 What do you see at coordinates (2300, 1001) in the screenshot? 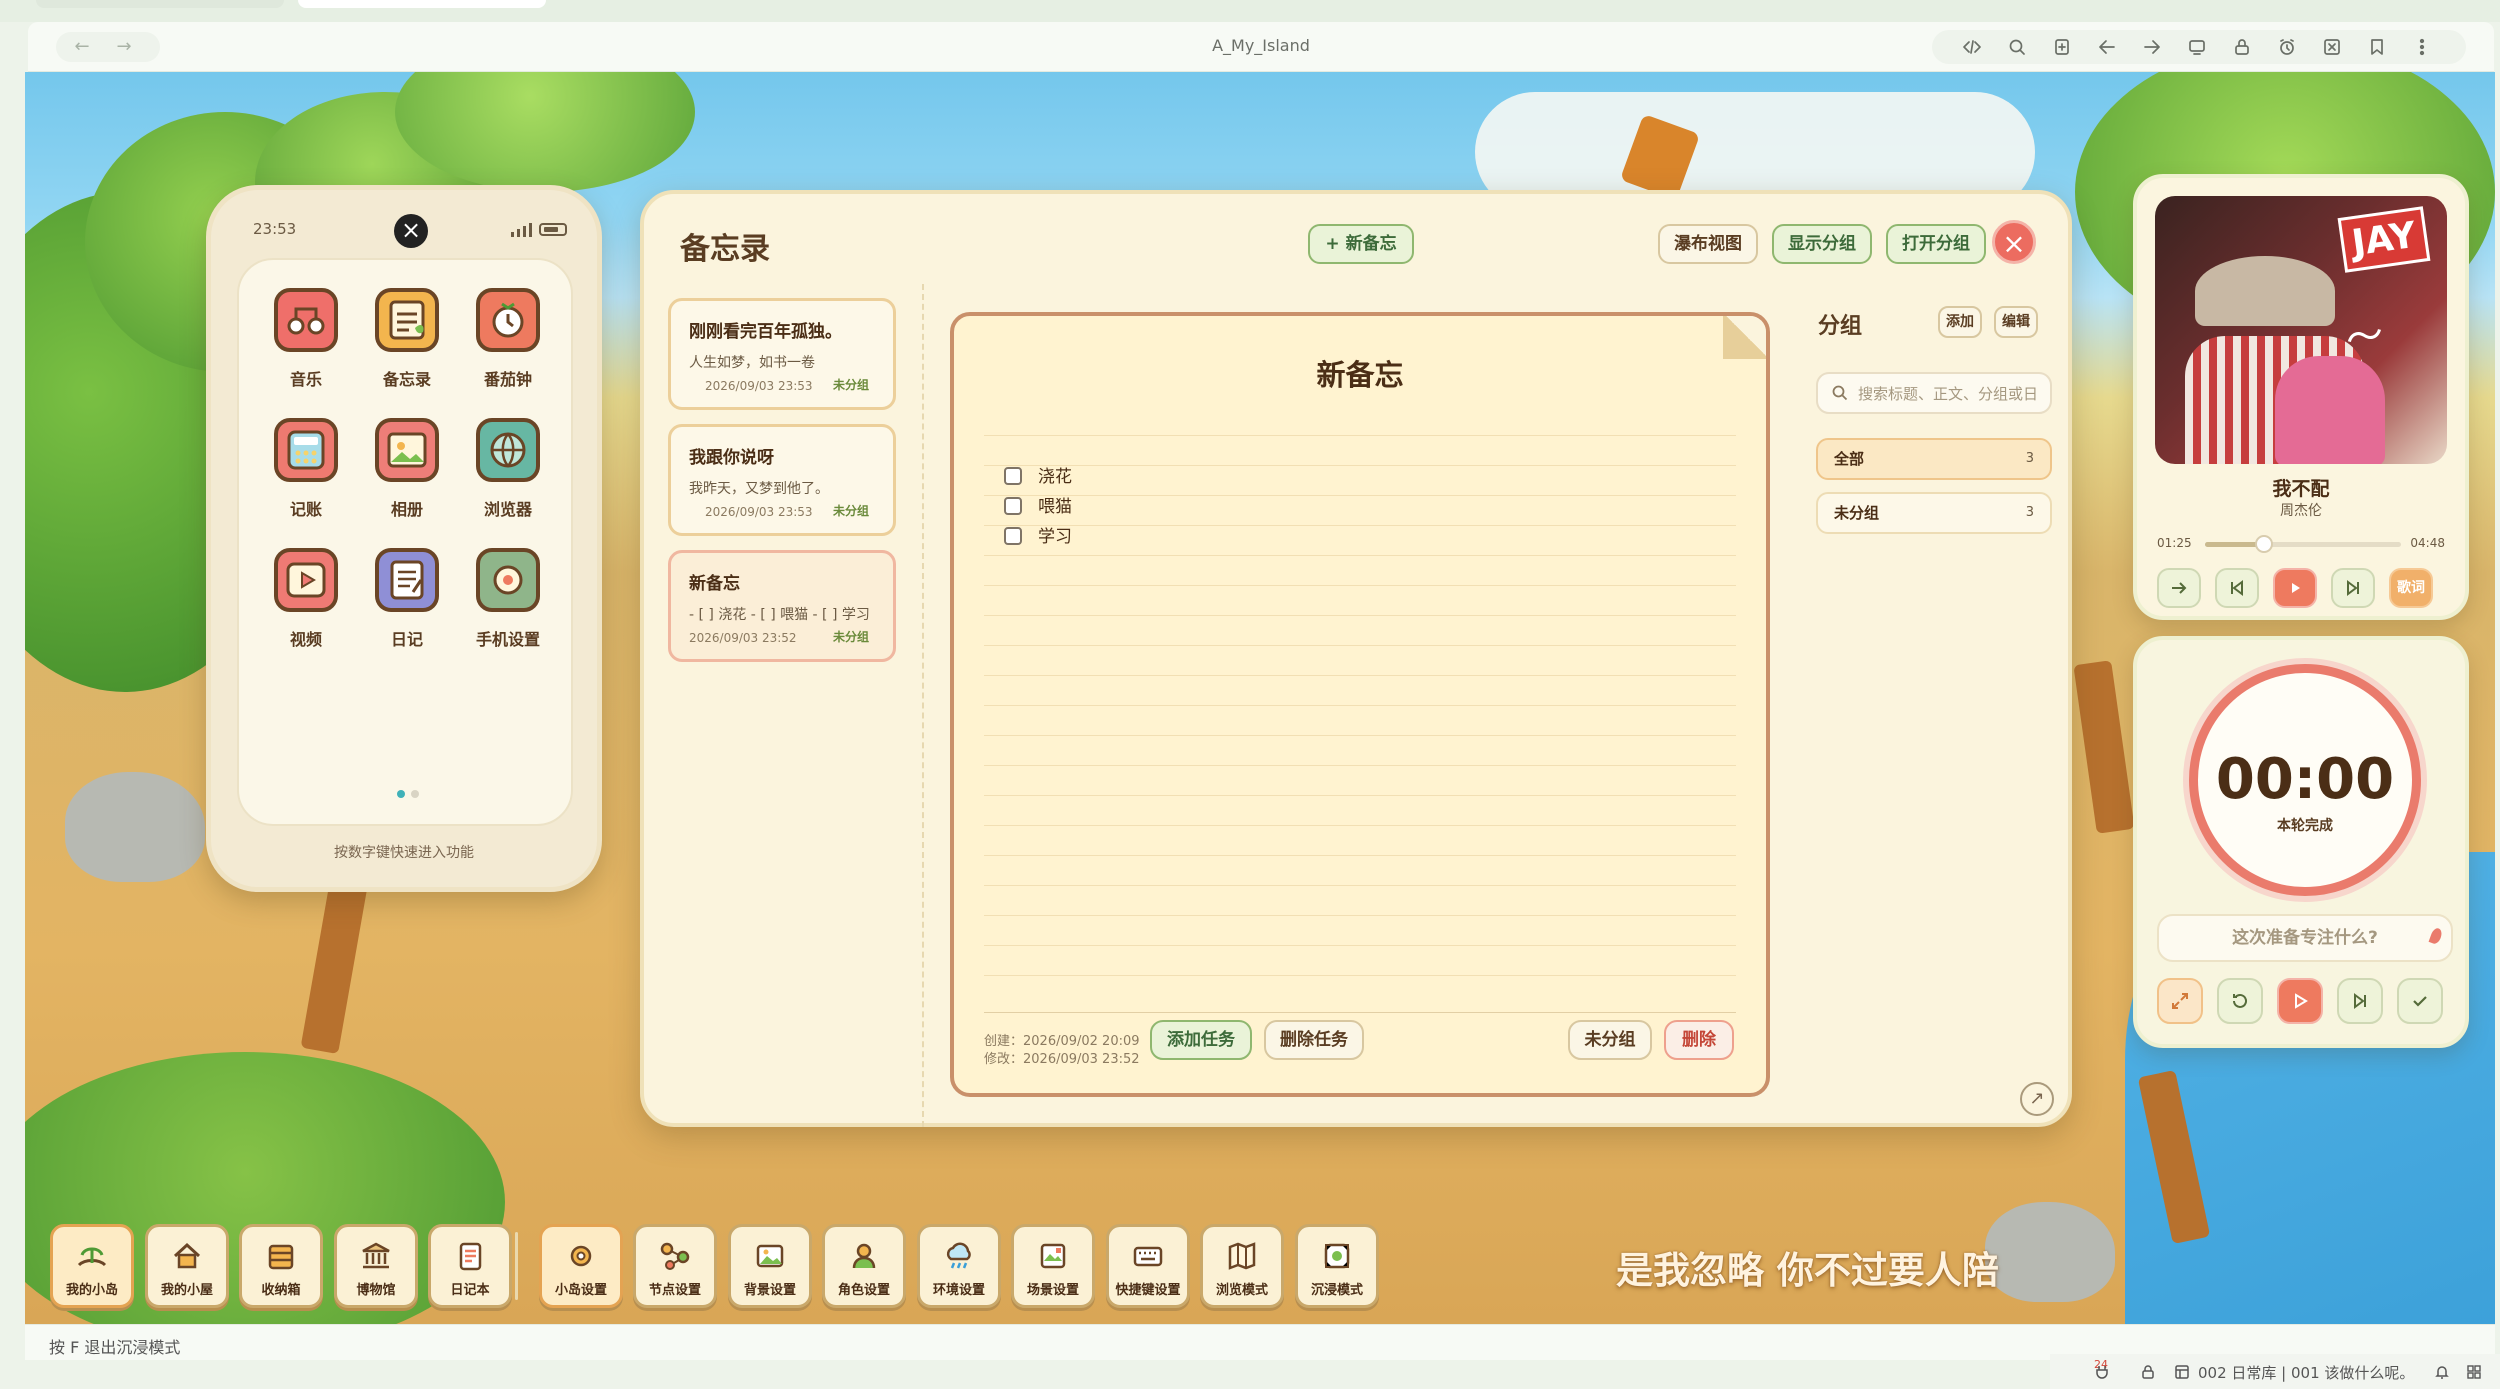
I see `start-button` at bounding box center [2300, 1001].